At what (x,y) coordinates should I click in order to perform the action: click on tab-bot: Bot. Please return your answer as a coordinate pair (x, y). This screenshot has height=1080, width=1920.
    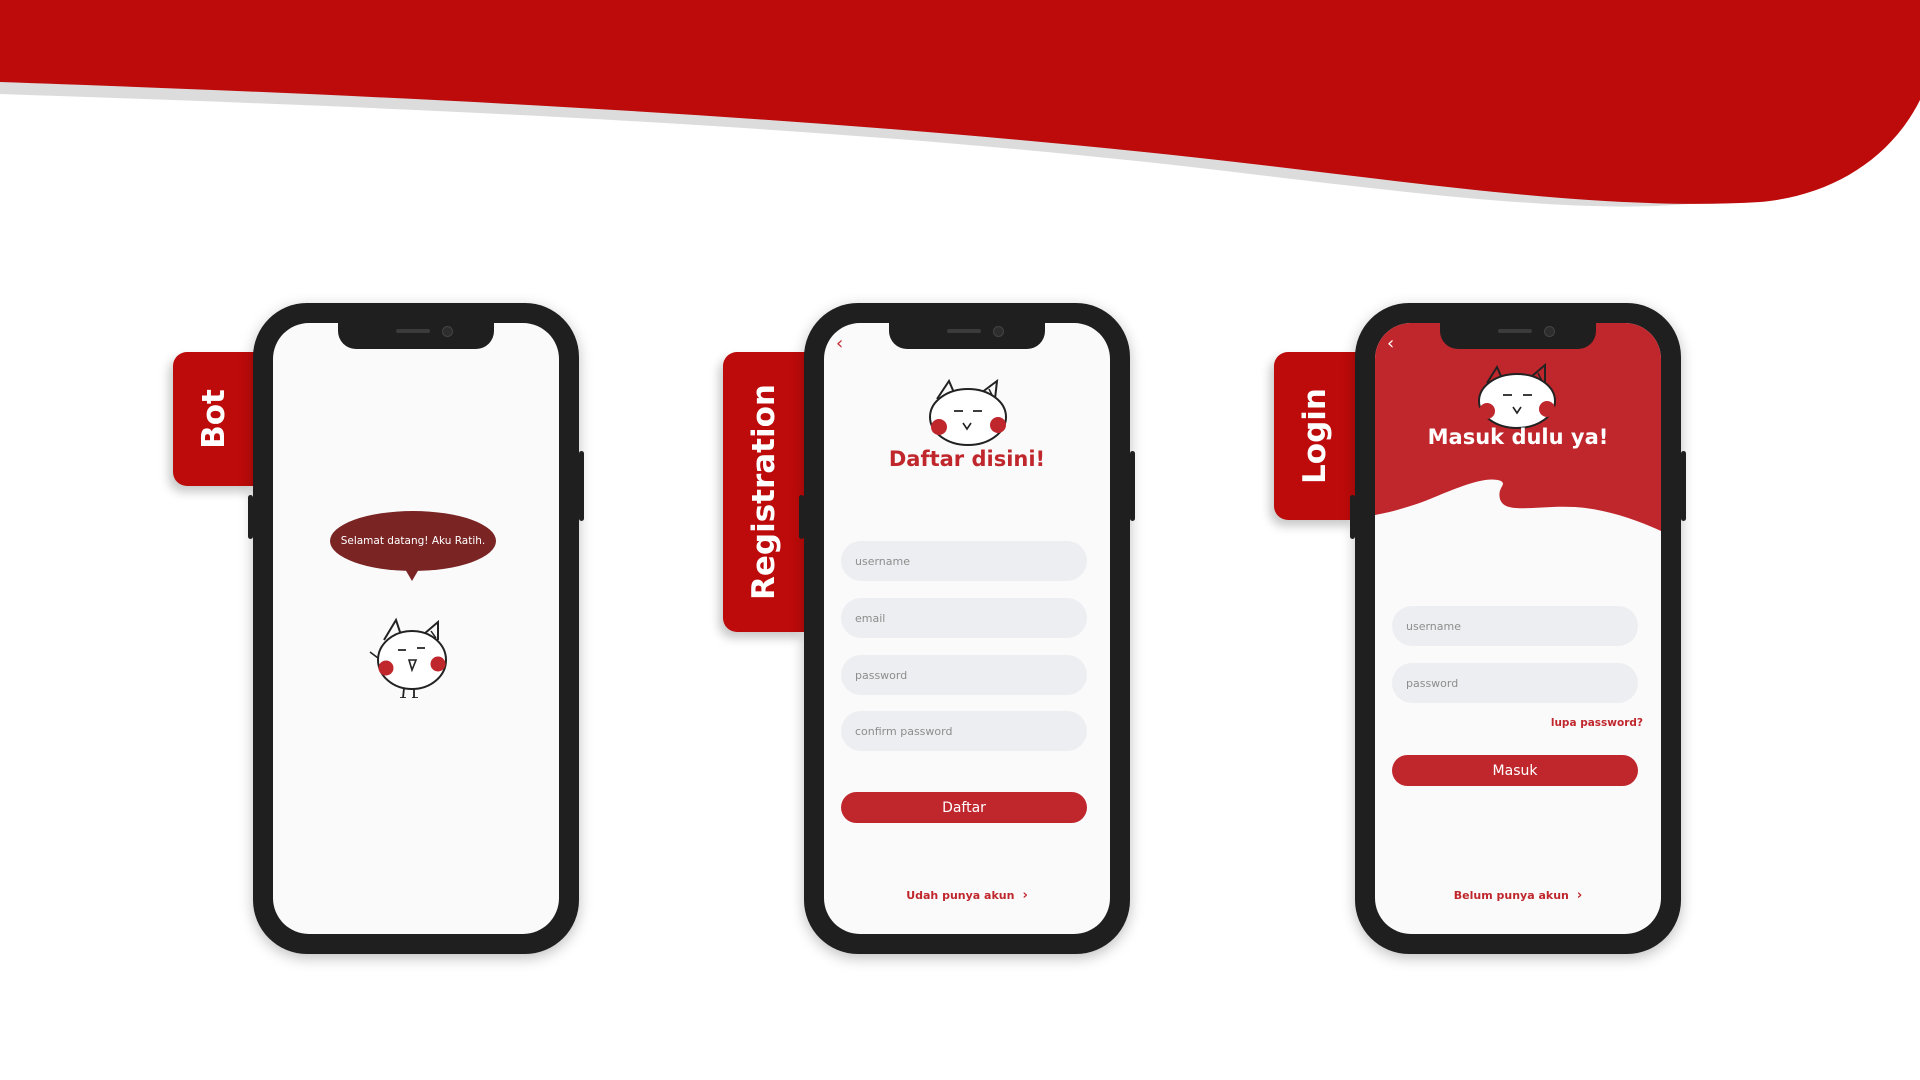
    Looking at the image, I should click on (214, 419).